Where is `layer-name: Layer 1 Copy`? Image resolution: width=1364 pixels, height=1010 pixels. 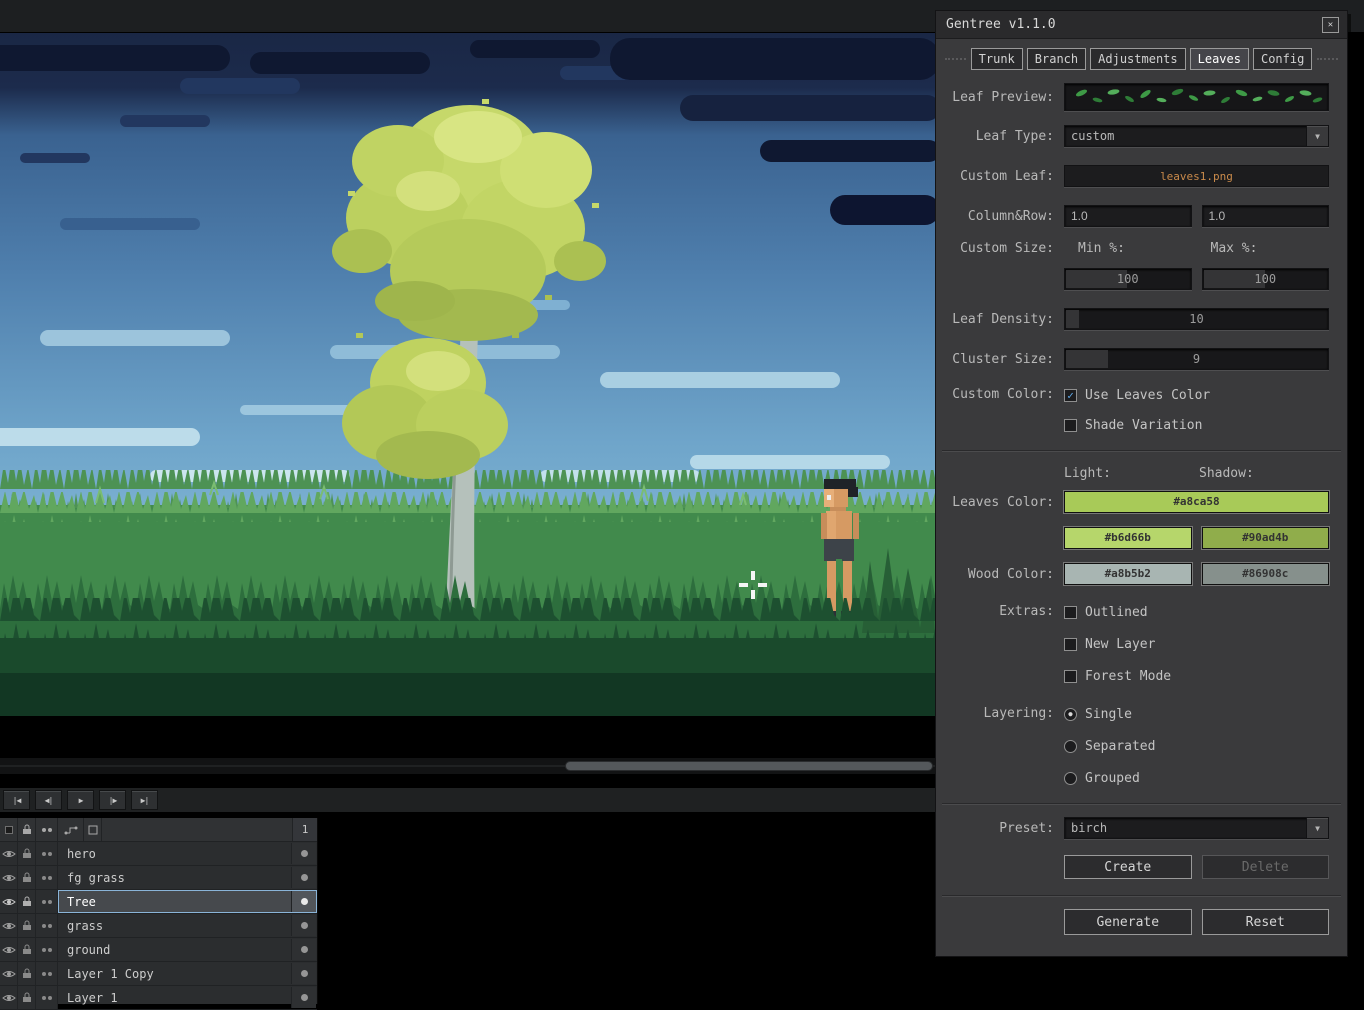 layer-name: Layer 1 Copy is located at coordinates (175, 973).